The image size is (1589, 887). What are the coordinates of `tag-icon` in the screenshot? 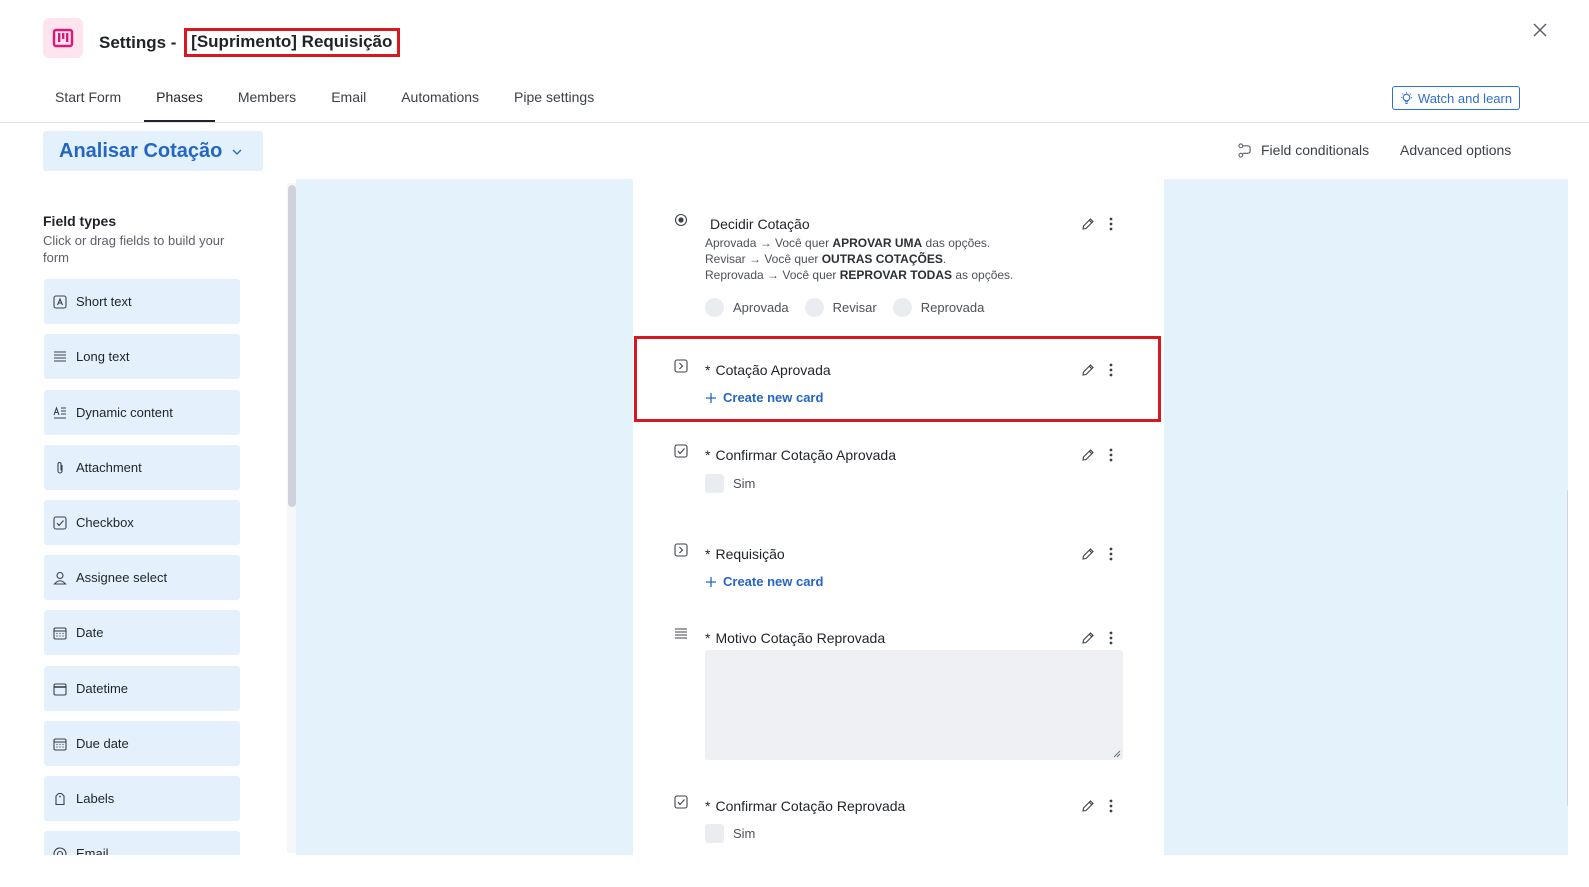 It's located at (60, 798).